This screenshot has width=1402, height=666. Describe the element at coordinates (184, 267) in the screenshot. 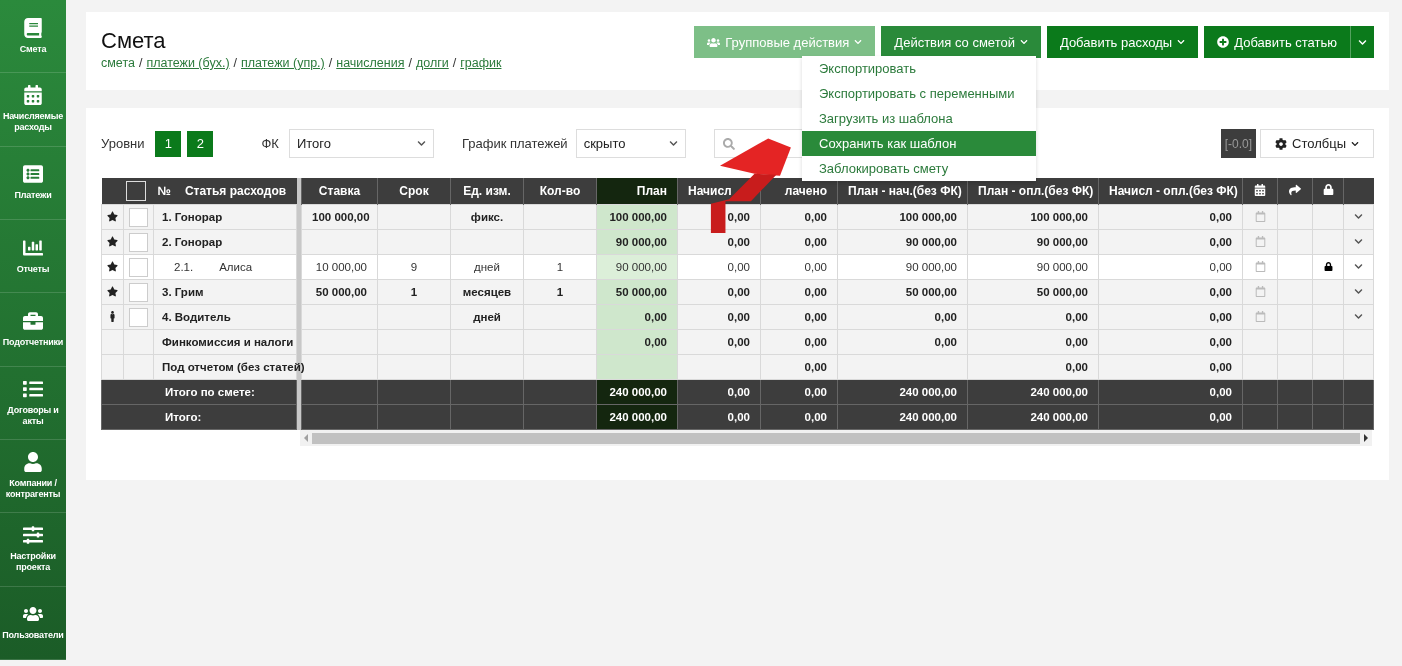

I see `row-number: 2.1.` at that location.